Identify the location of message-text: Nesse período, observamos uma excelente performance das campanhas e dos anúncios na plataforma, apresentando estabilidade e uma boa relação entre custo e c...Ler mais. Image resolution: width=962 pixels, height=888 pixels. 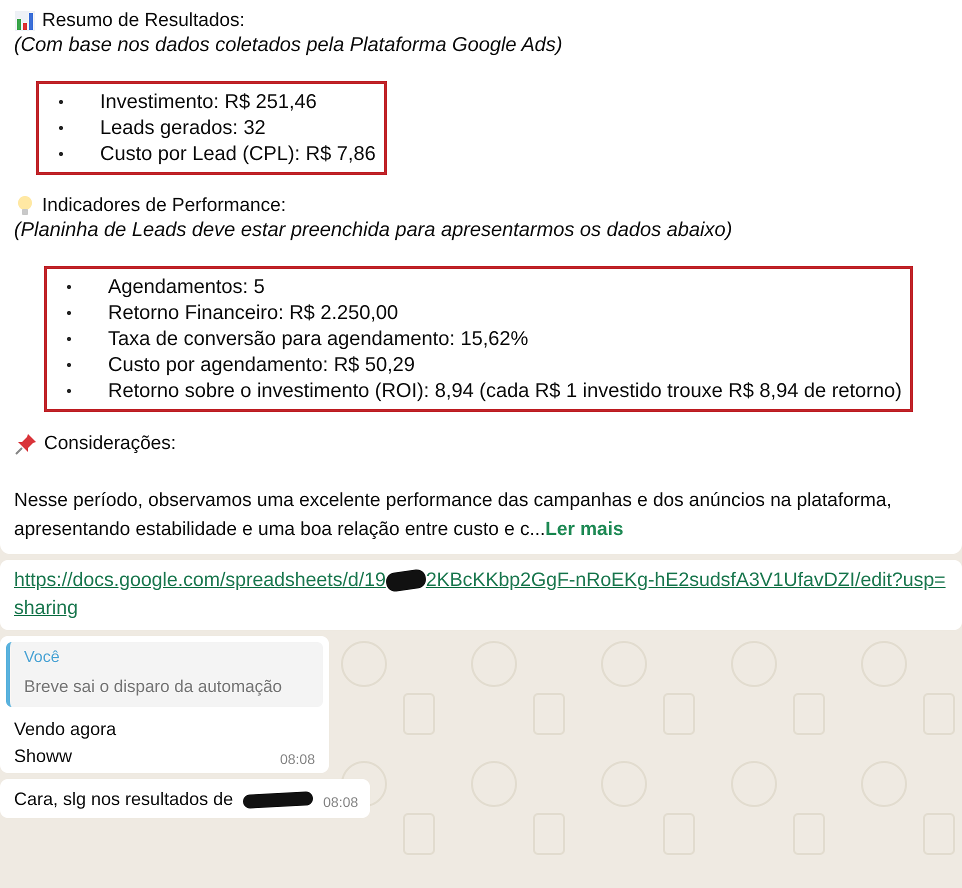
(453, 515).